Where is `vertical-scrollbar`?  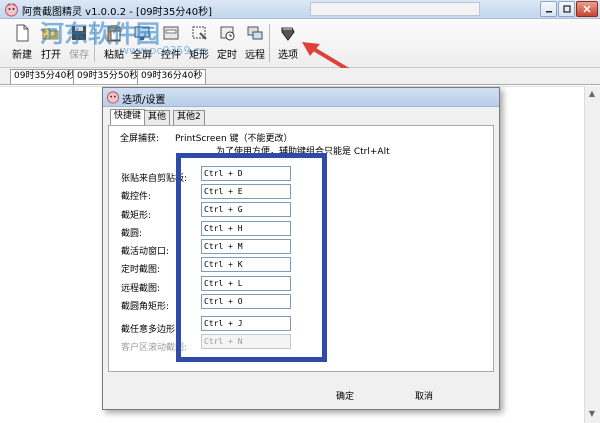
vertical-scrollbar is located at coordinates (592, 254).